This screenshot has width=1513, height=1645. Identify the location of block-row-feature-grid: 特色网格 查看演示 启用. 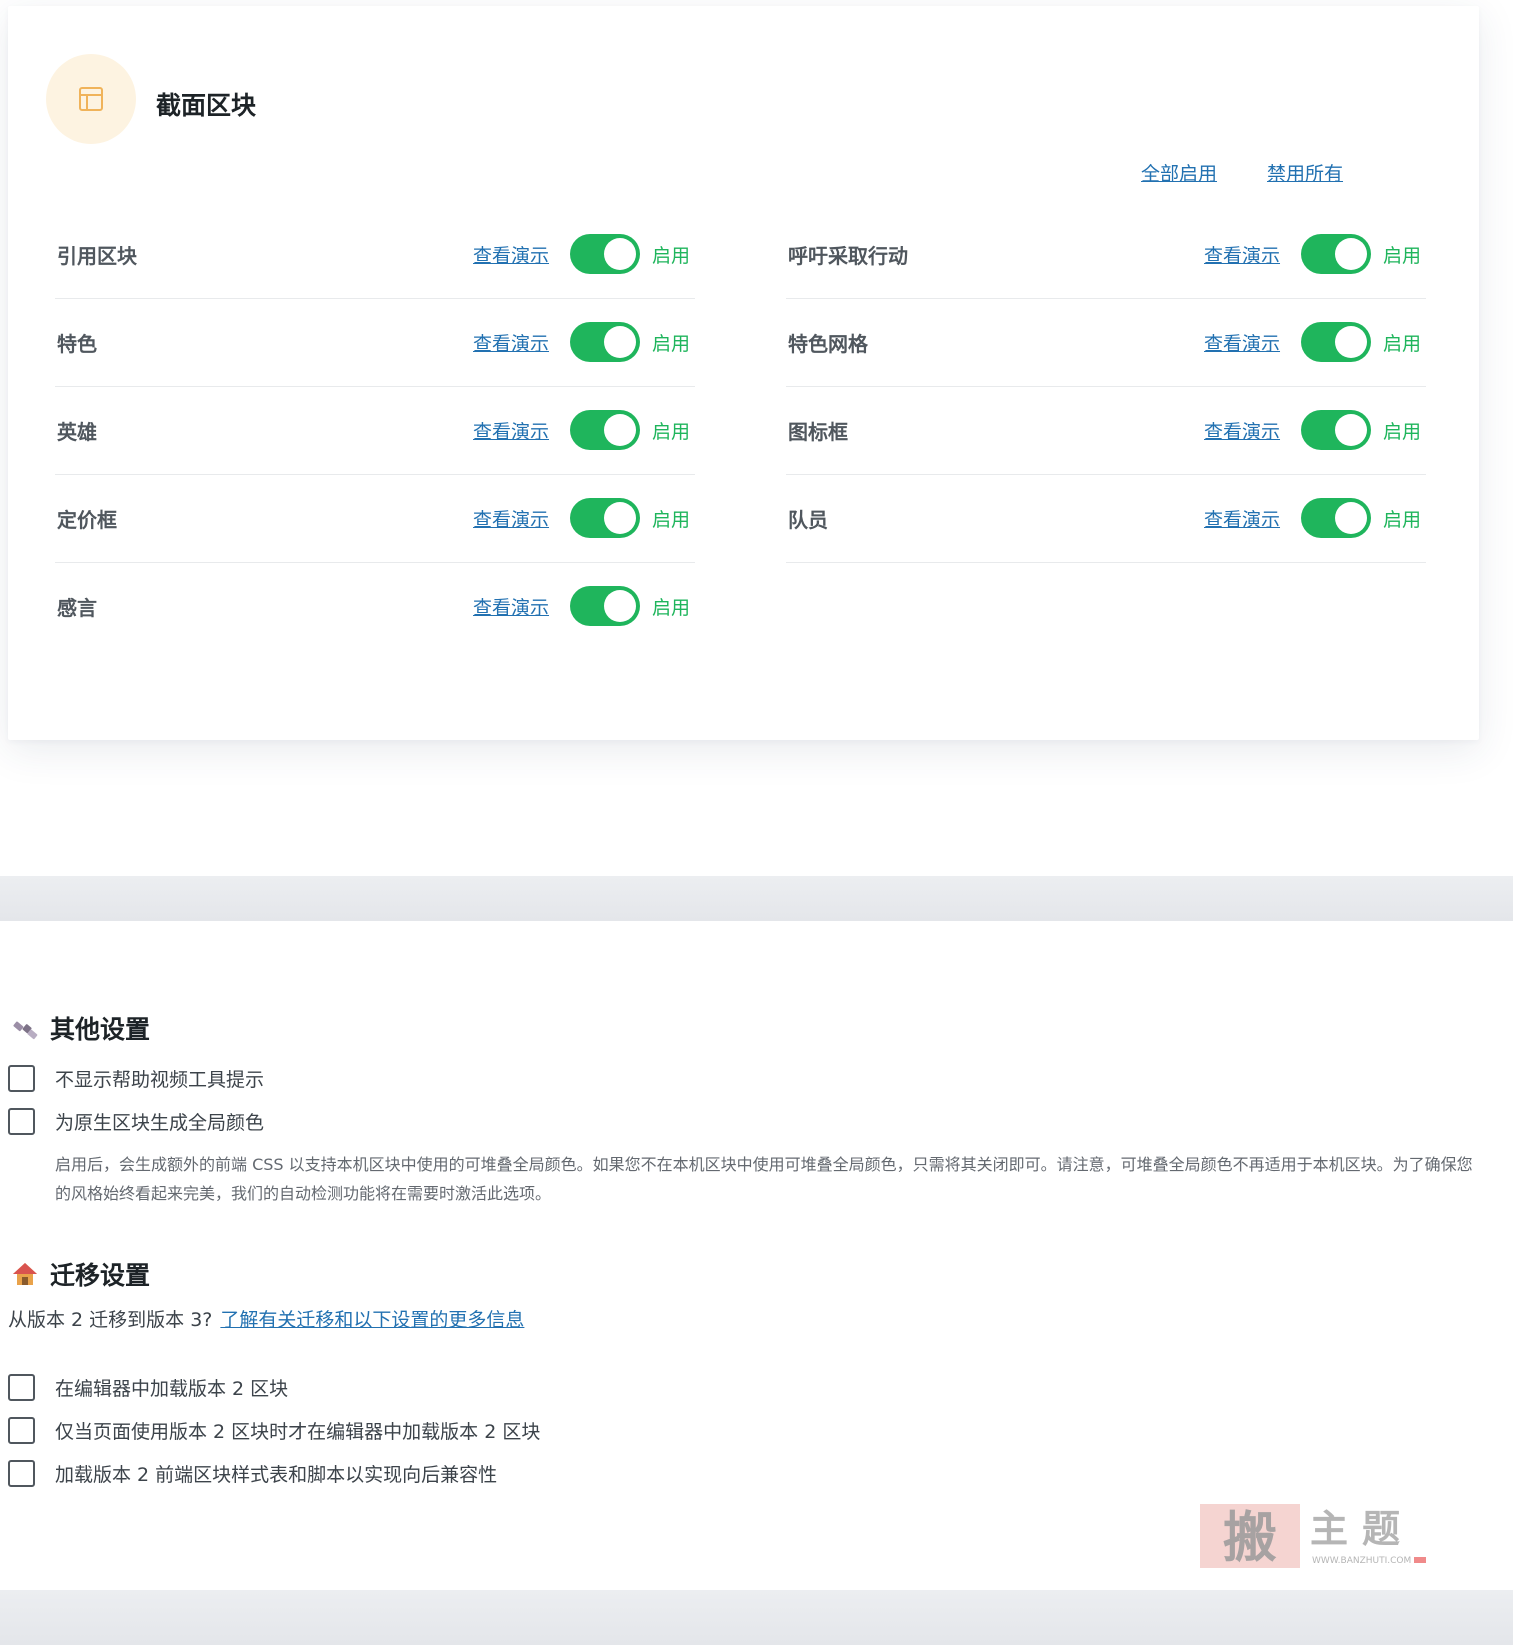
(1106, 342).